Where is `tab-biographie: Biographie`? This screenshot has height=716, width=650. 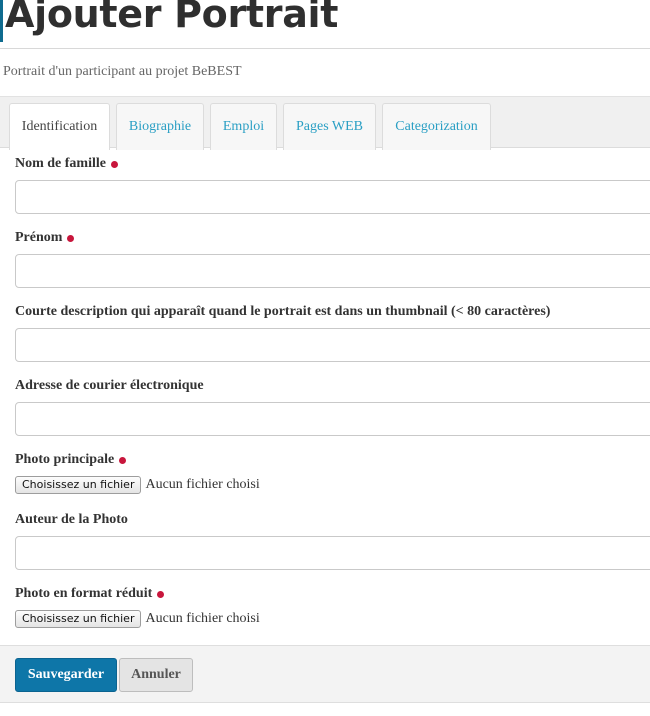
tab-biographie: Biographie is located at coordinates (160, 126).